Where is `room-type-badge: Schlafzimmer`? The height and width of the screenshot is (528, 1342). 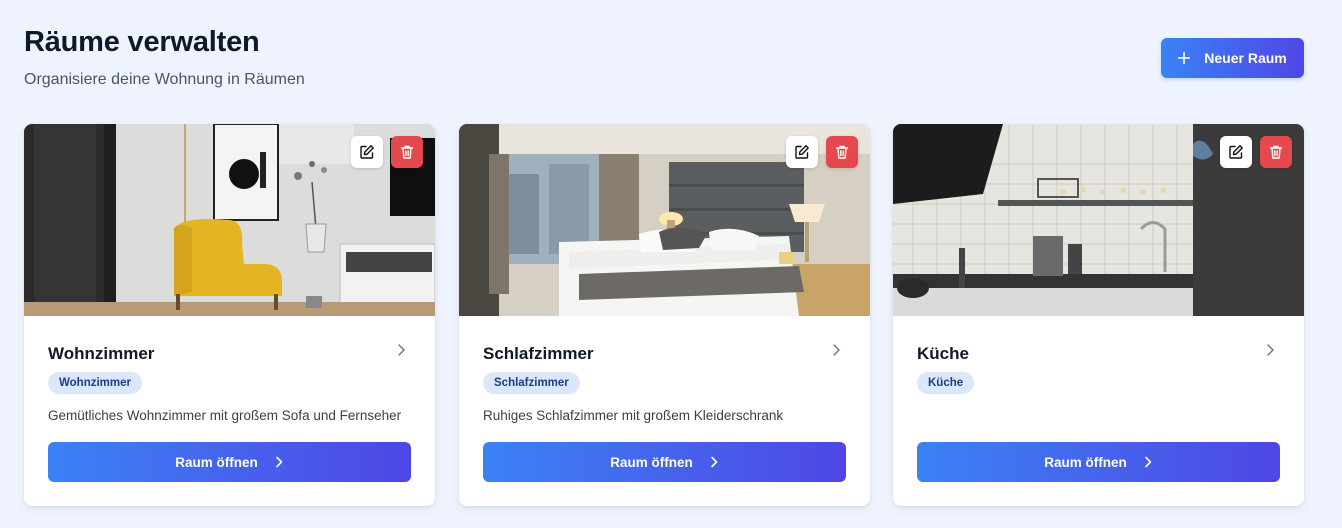
room-type-badge: Schlafzimmer is located at coordinates (531, 383).